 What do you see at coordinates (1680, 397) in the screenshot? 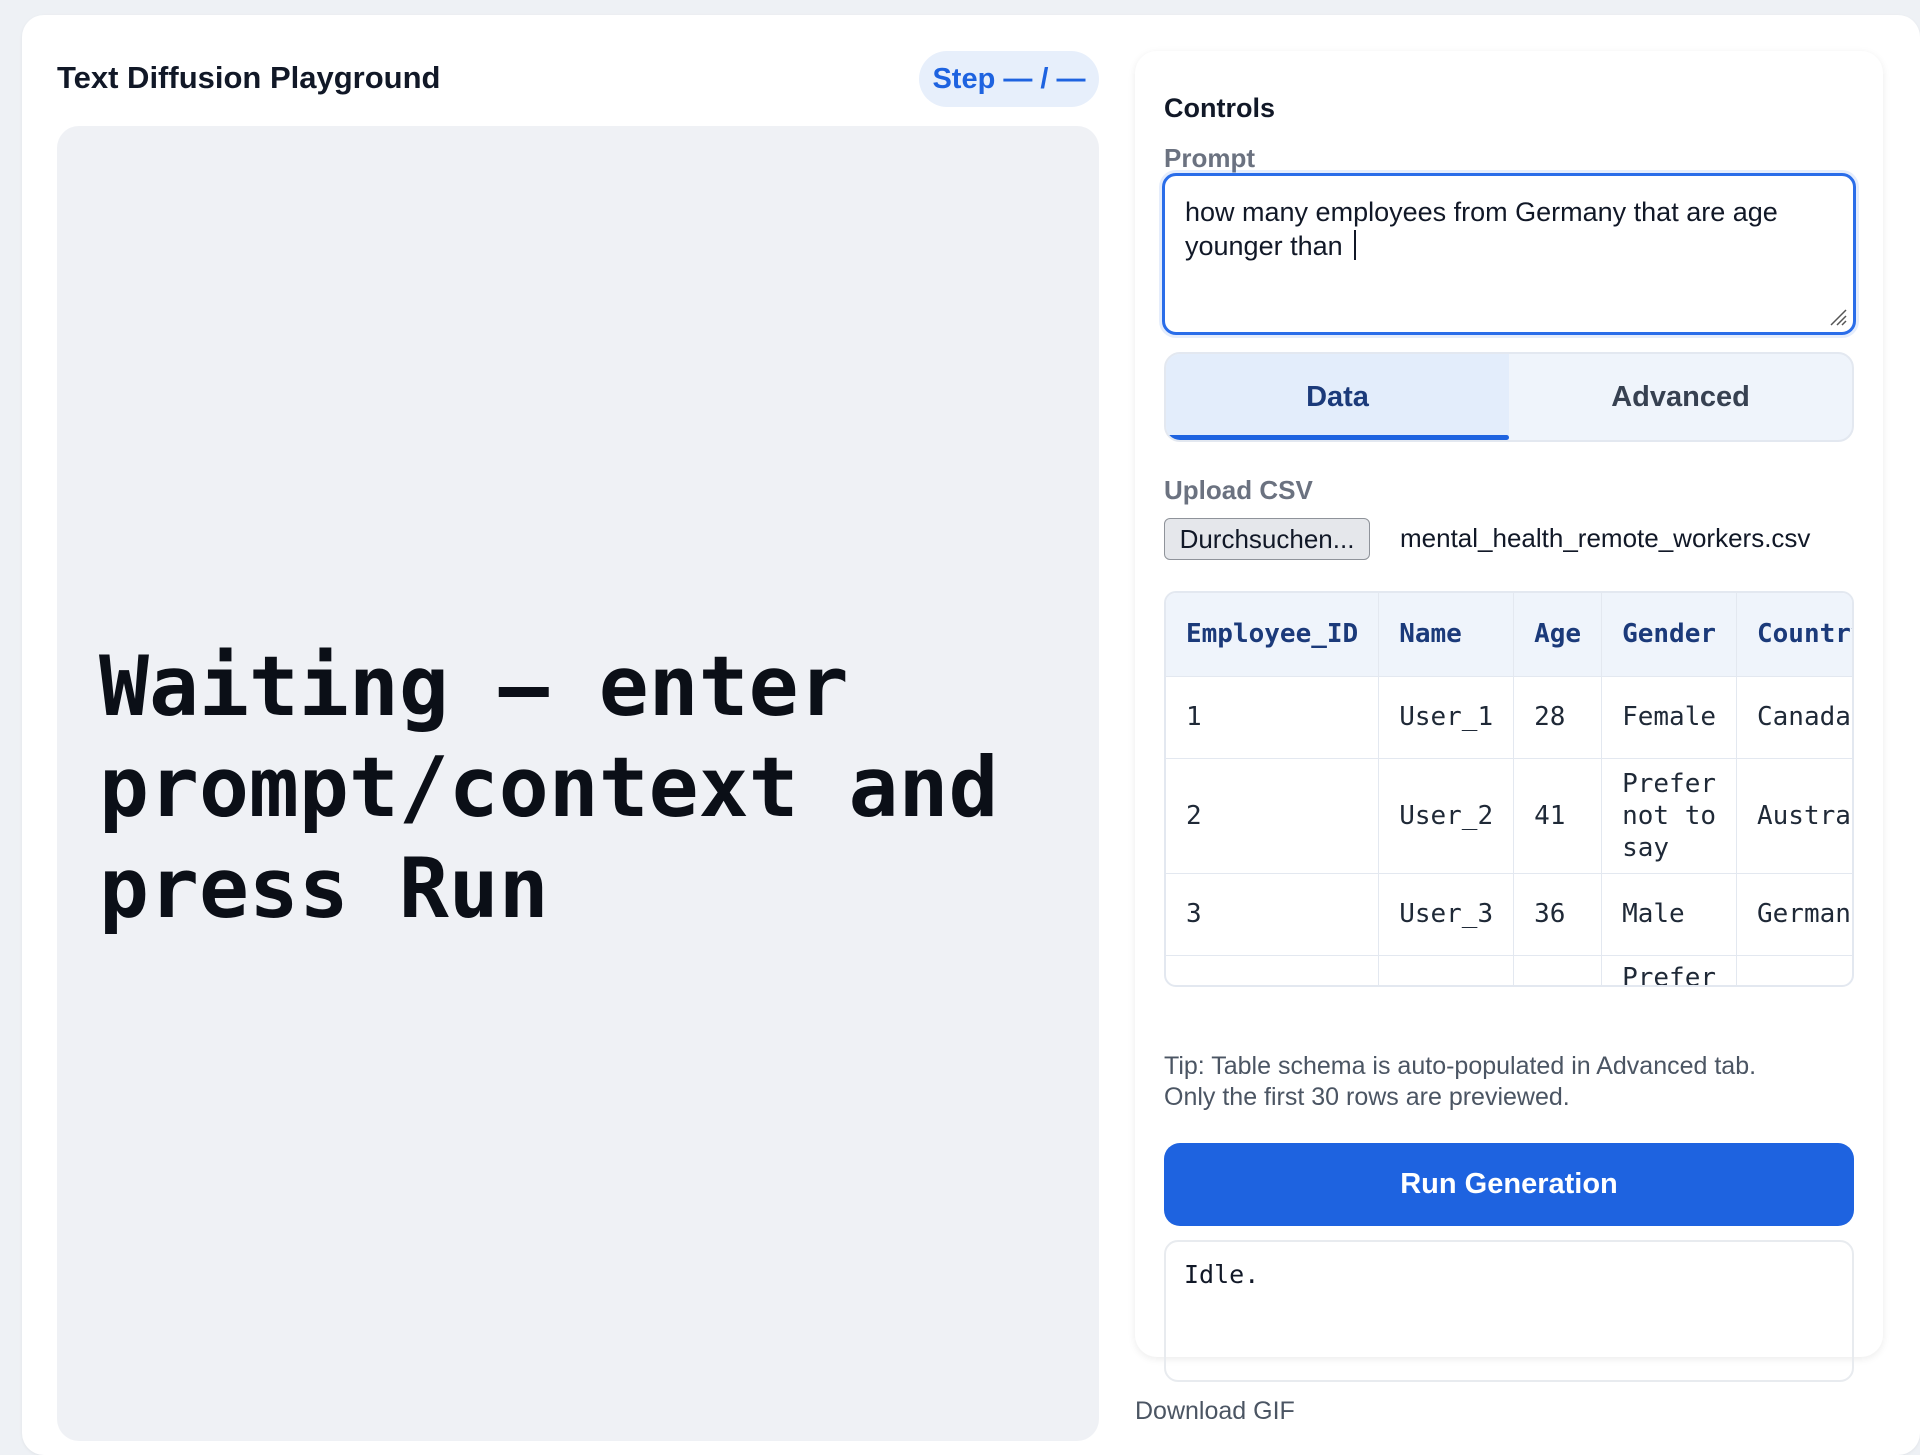
I see `tab-advanced: Advanced` at bounding box center [1680, 397].